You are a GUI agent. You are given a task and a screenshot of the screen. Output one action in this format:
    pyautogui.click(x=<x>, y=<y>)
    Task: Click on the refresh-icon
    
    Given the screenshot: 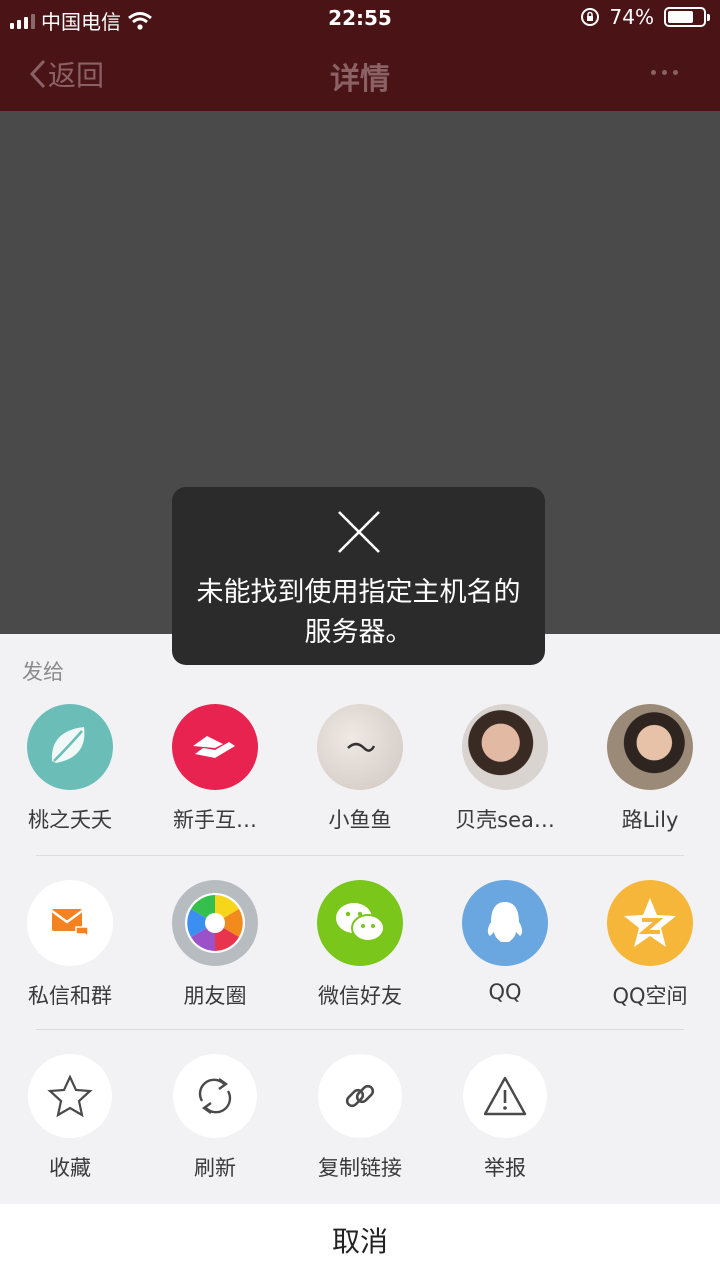 What is the action you would take?
    pyautogui.click(x=215, y=1096)
    